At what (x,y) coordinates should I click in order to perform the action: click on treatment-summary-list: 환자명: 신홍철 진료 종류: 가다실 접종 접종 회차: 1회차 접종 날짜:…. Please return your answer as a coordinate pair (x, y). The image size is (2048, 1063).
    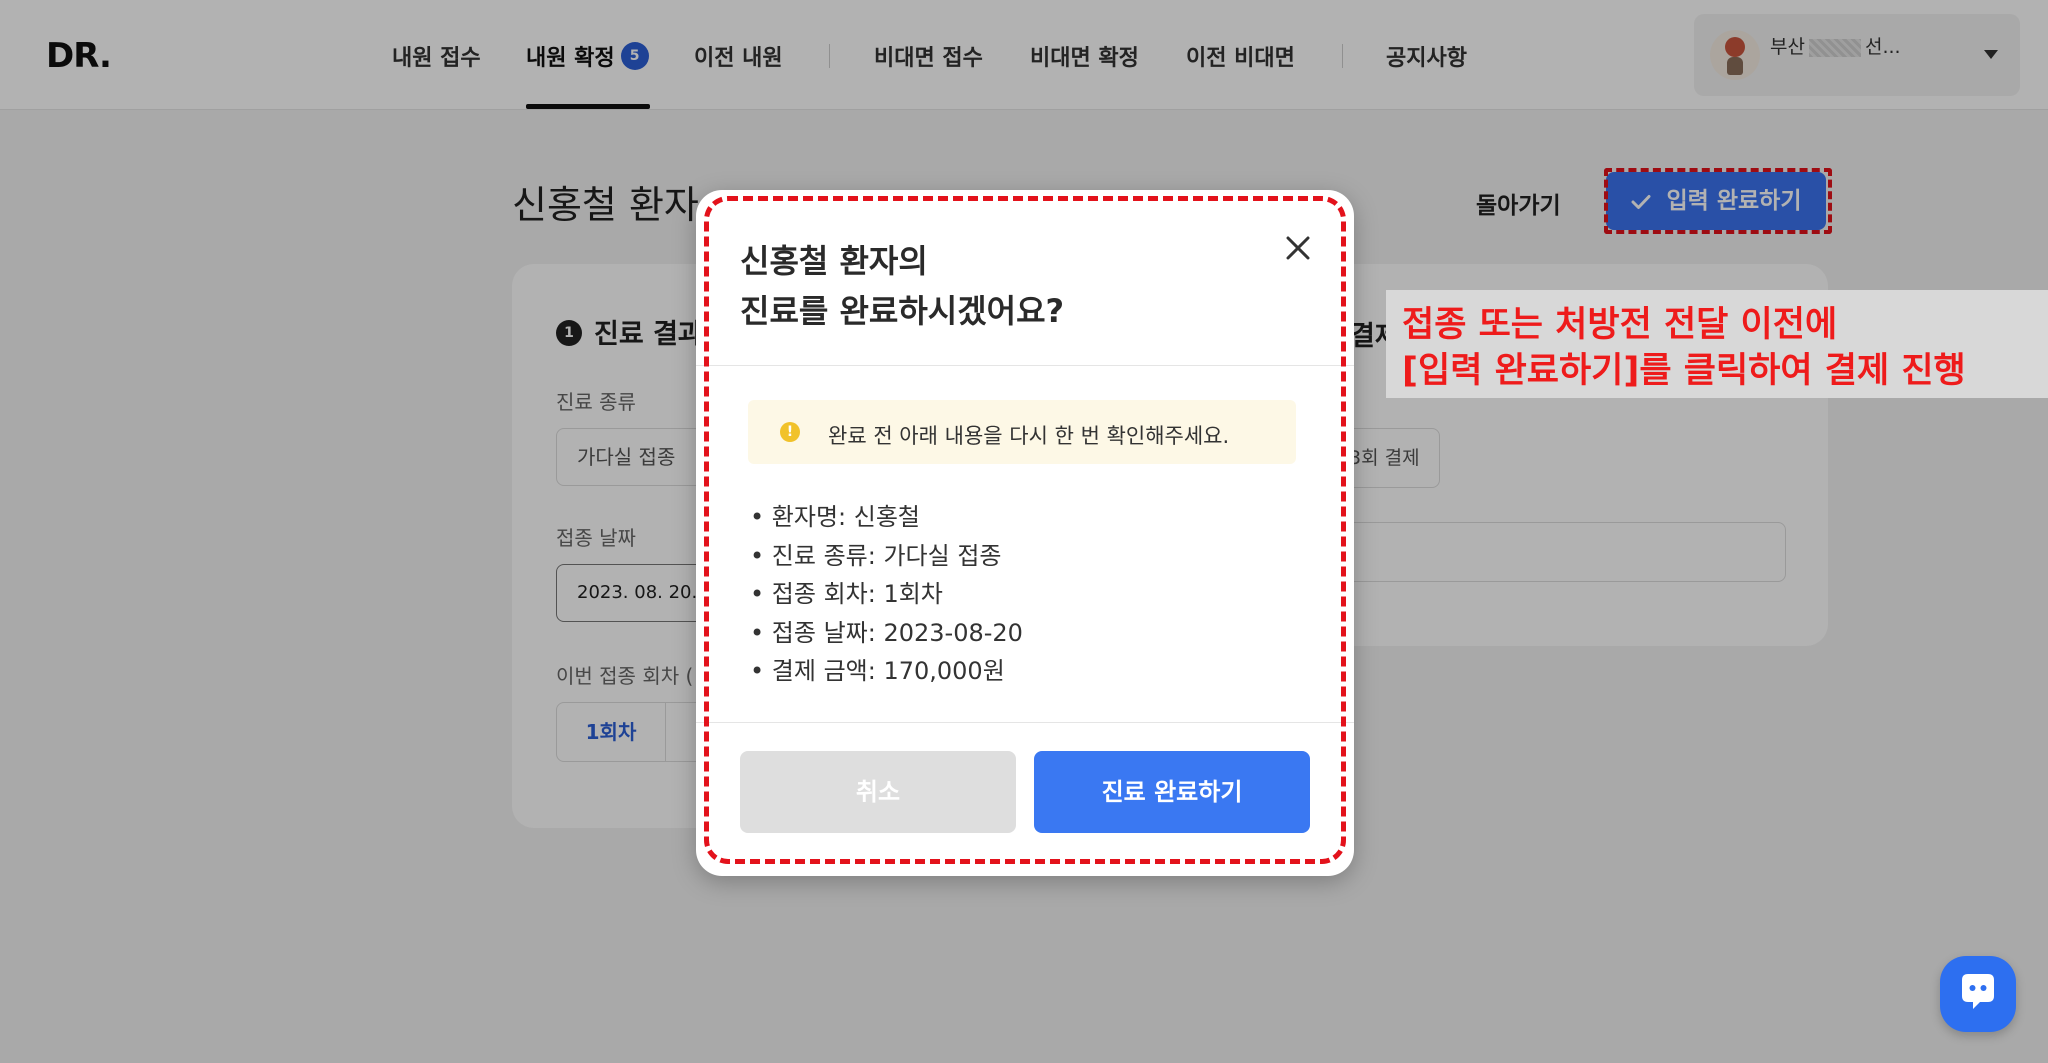
    Looking at the image, I should click on (886, 594).